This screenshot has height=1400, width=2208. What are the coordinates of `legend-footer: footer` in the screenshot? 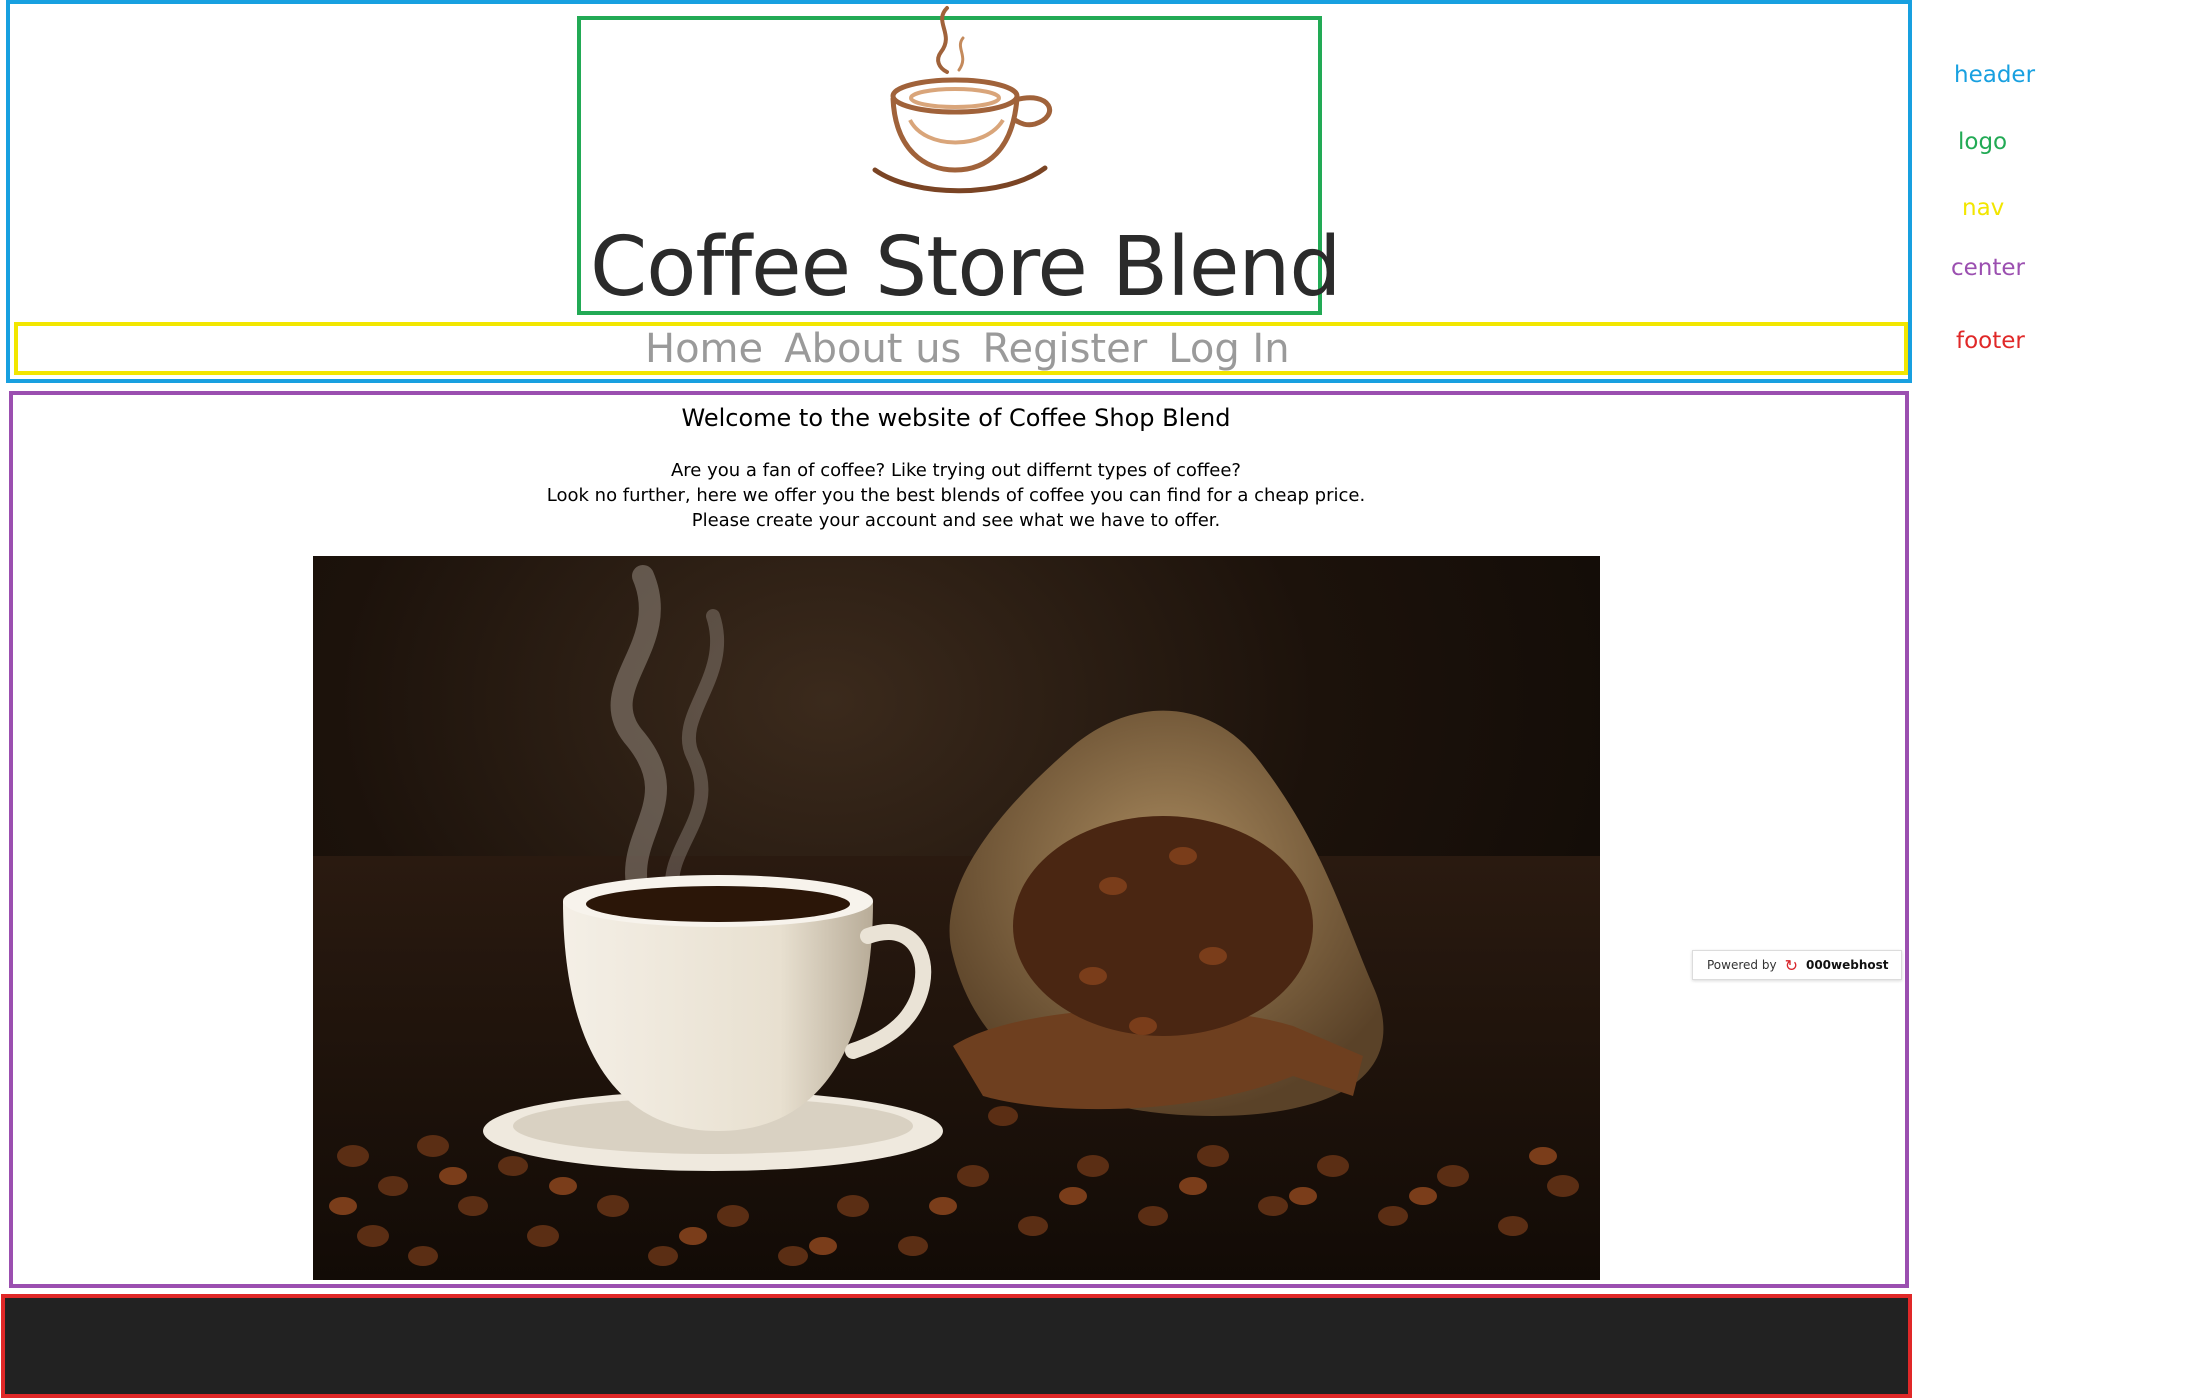 It's located at (1990, 341).